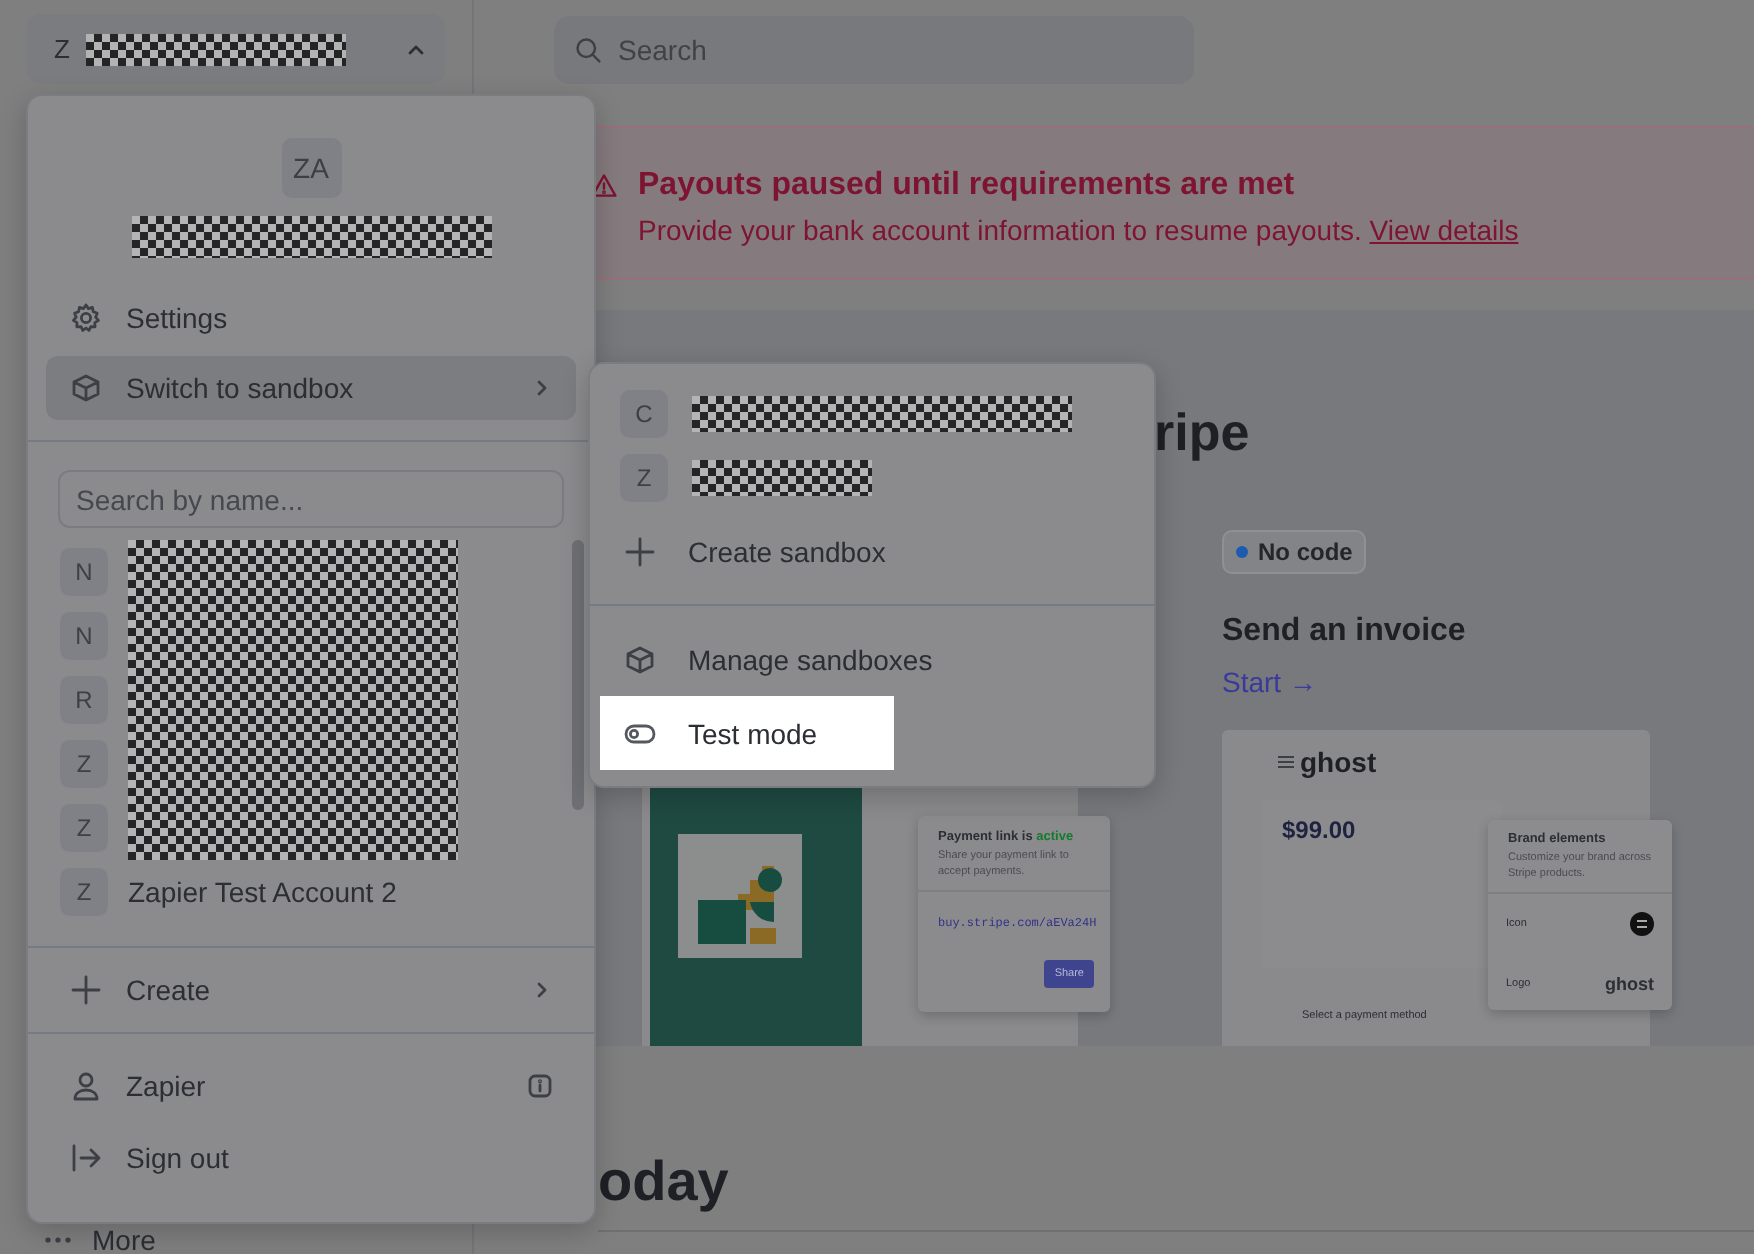 The width and height of the screenshot is (1754, 1254). What do you see at coordinates (1642, 924) in the screenshot?
I see `sliders-icon` at bounding box center [1642, 924].